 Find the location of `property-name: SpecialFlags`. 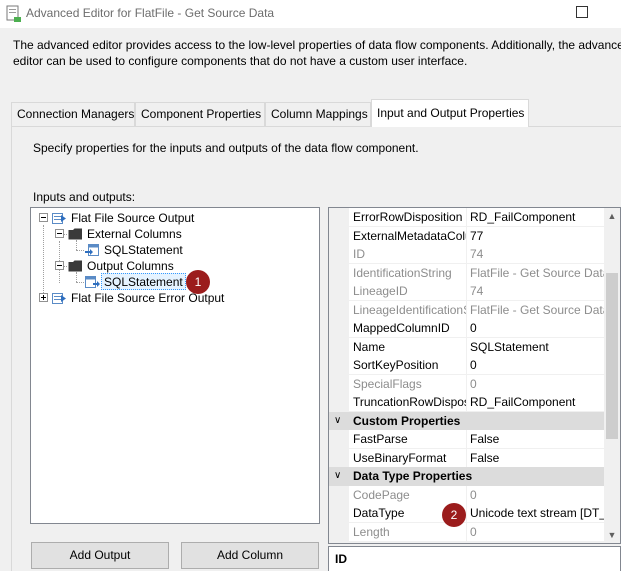

property-name: SpecialFlags is located at coordinates (408, 383).